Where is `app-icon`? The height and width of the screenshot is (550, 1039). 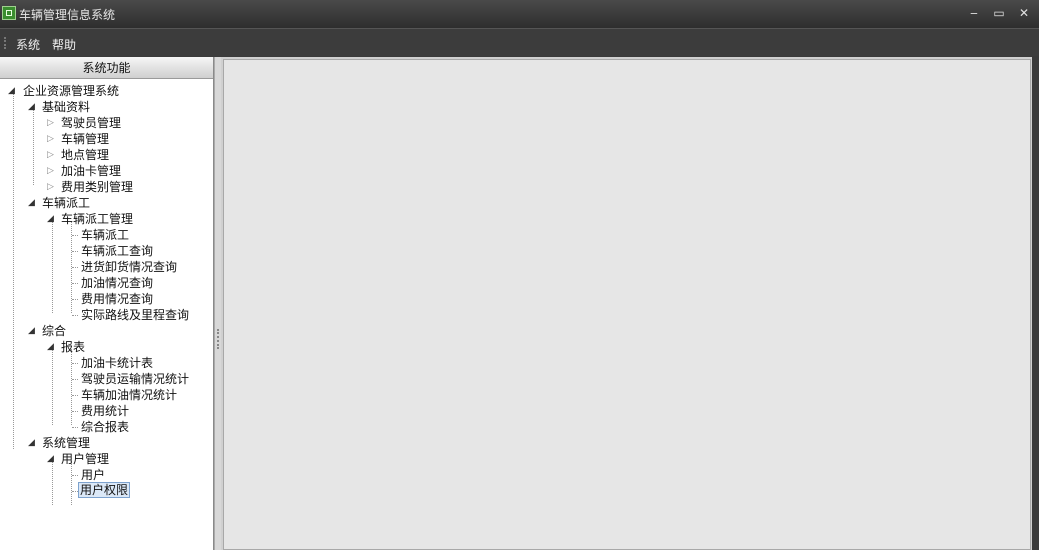 app-icon is located at coordinates (9, 13).